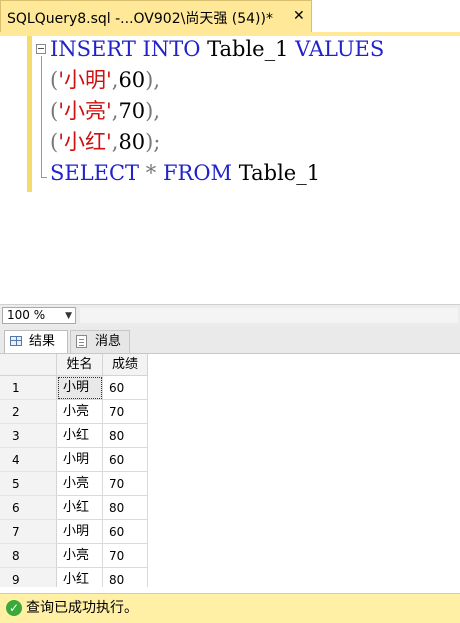  What do you see at coordinates (171, 49) in the screenshot?
I see `code-token: INTO` at bounding box center [171, 49].